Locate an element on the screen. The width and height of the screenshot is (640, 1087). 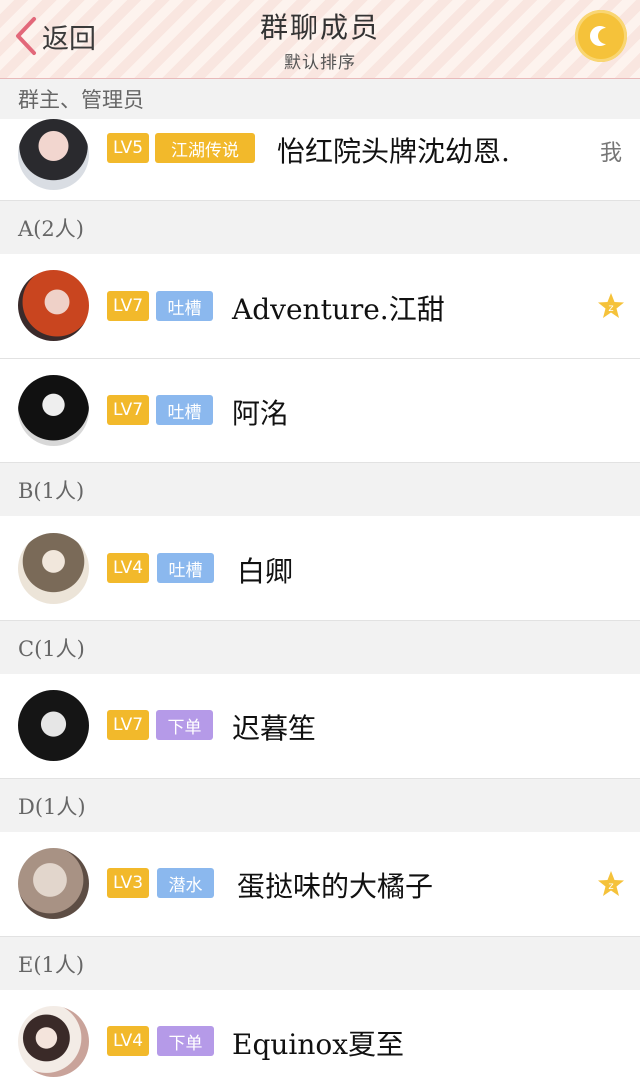
section-header-admins: 群主、管理员 is located at coordinates (320, 99).